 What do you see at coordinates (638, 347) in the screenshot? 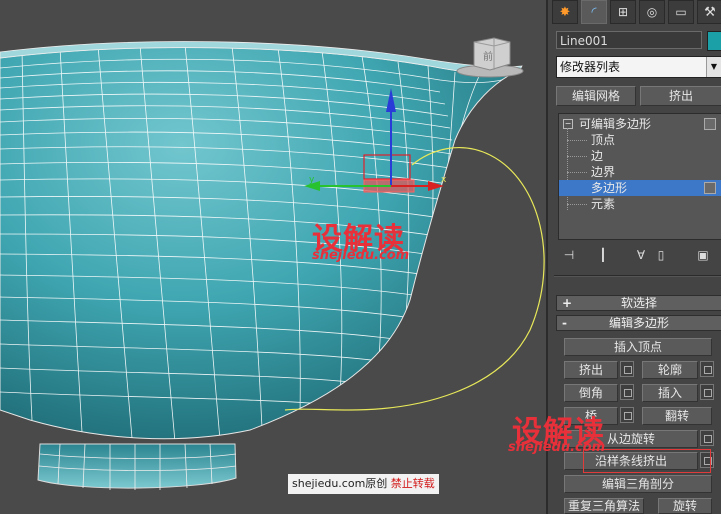
I see `insert-vertex-button: 插入顶点` at bounding box center [638, 347].